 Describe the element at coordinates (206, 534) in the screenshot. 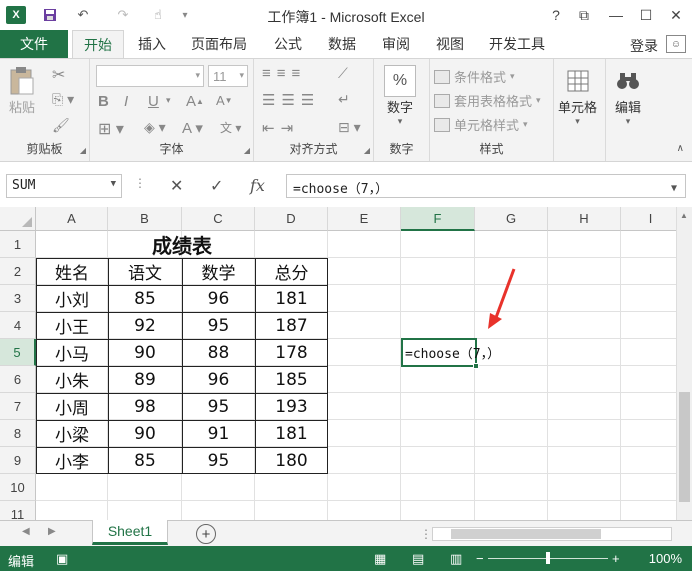

I see `add-sheet-icon: +` at that location.